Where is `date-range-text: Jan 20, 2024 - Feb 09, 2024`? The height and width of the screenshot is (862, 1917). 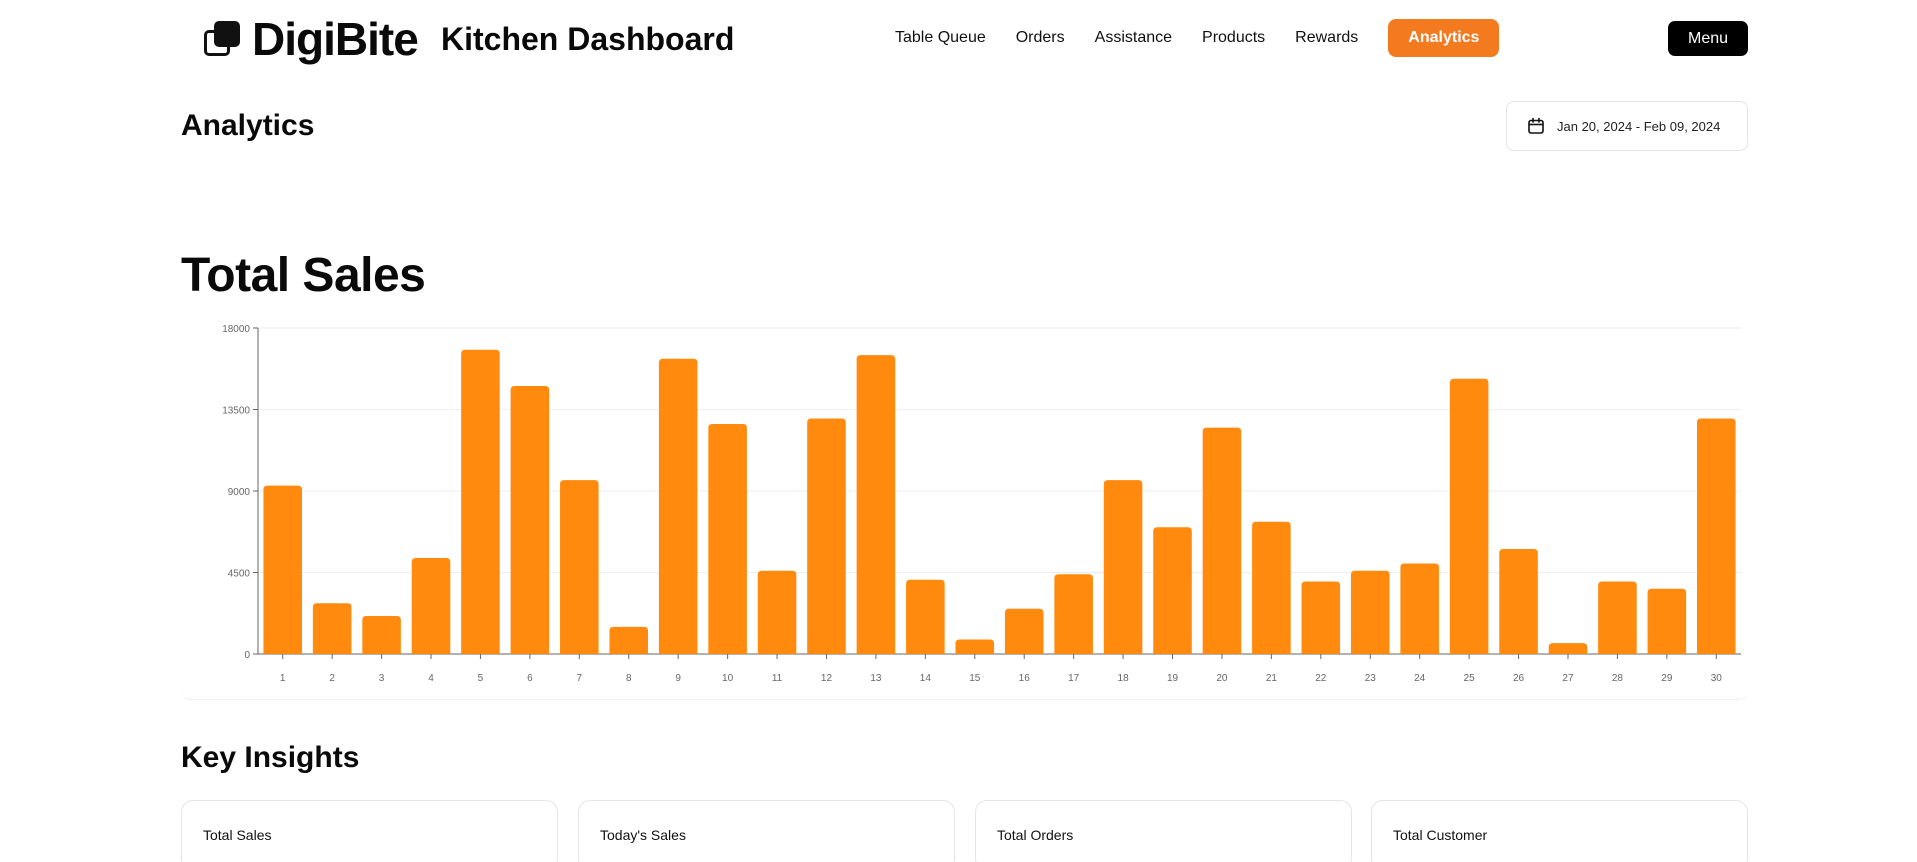 date-range-text: Jan 20, 2024 - Feb 09, 2024 is located at coordinates (1639, 126).